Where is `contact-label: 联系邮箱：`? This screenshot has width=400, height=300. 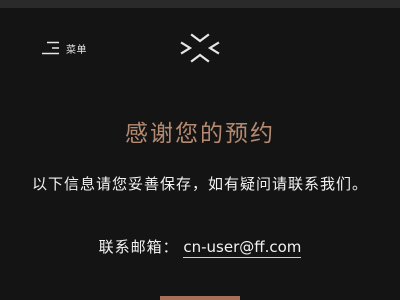 contact-label: 联系邮箱： is located at coordinates (138, 247).